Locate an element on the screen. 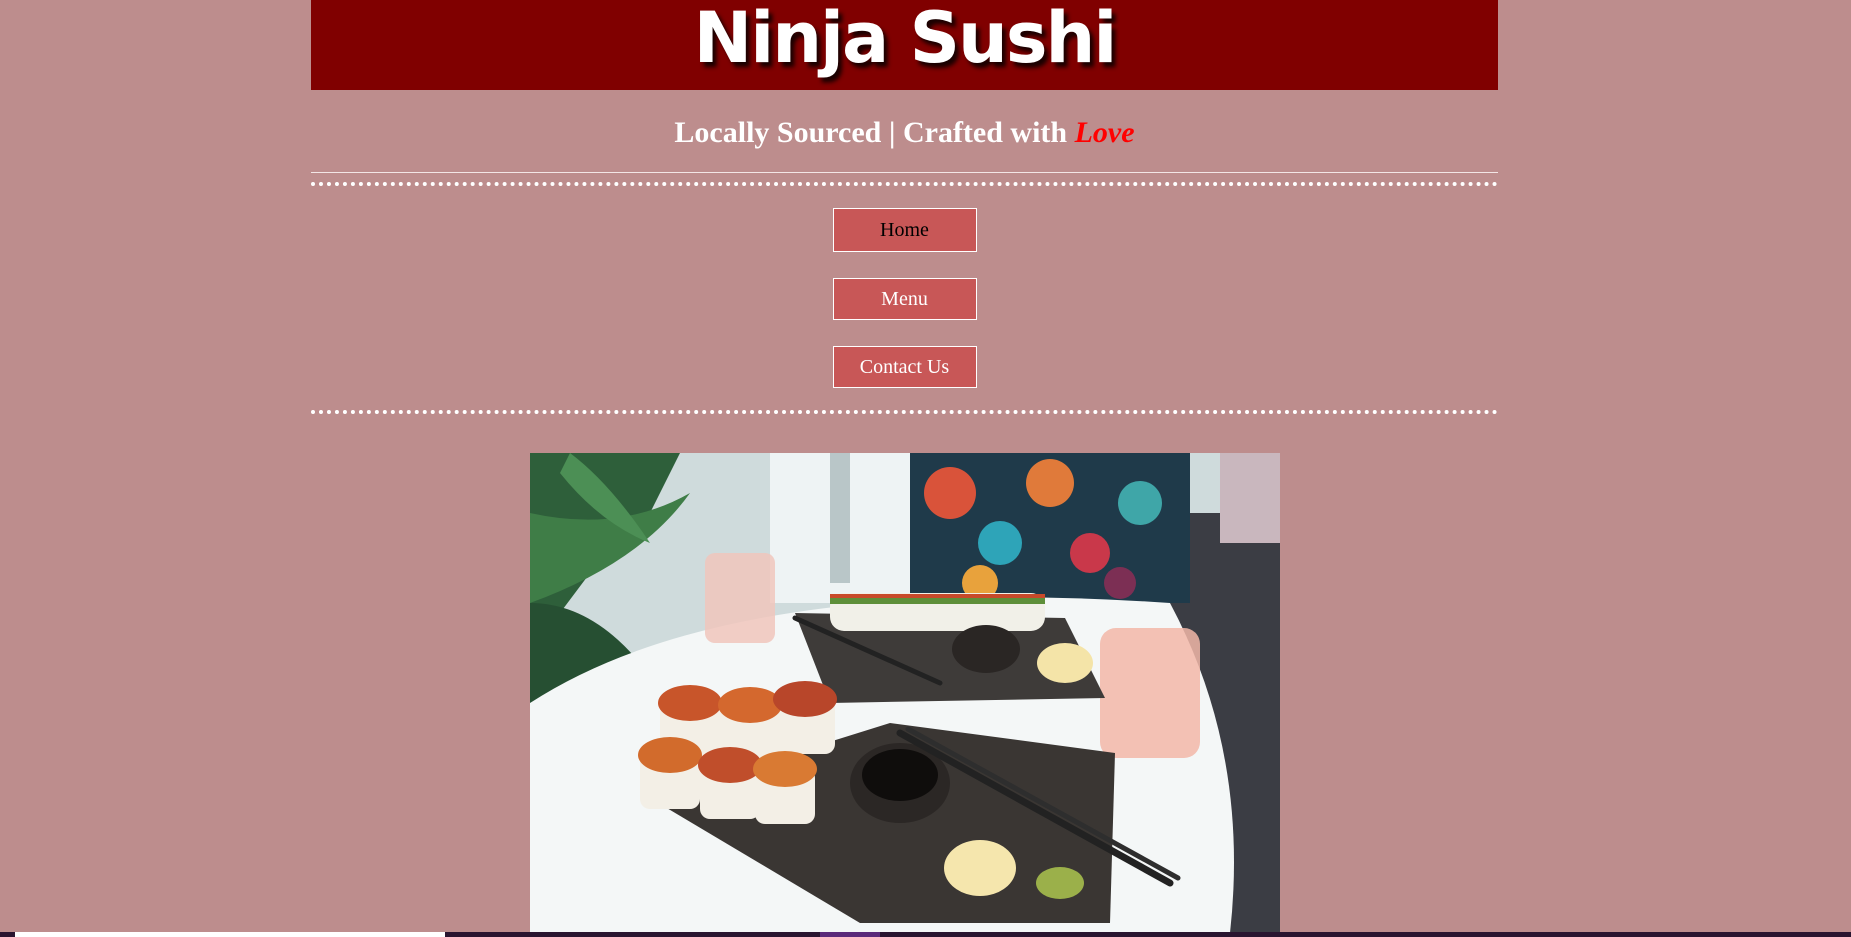 Image resolution: width=1851 pixels, height=937 pixels. header-banner: Ninja Sushi is located at coordinates (904, 45).